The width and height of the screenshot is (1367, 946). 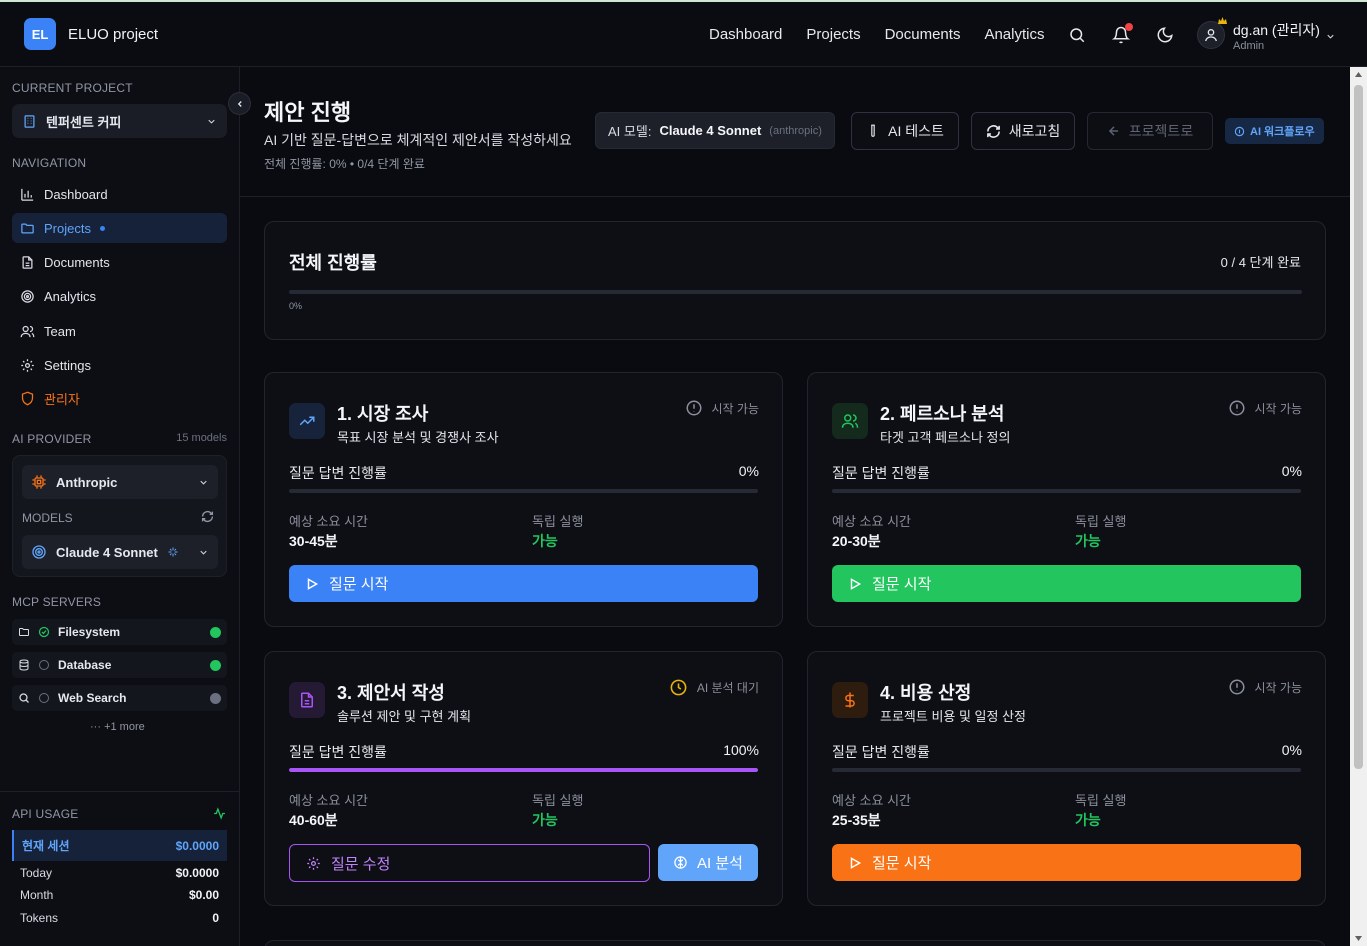 What do you see at coordinates (44, 632) in the screenshot?
I see `check-circle-icon` at bounding box center [44, 632].